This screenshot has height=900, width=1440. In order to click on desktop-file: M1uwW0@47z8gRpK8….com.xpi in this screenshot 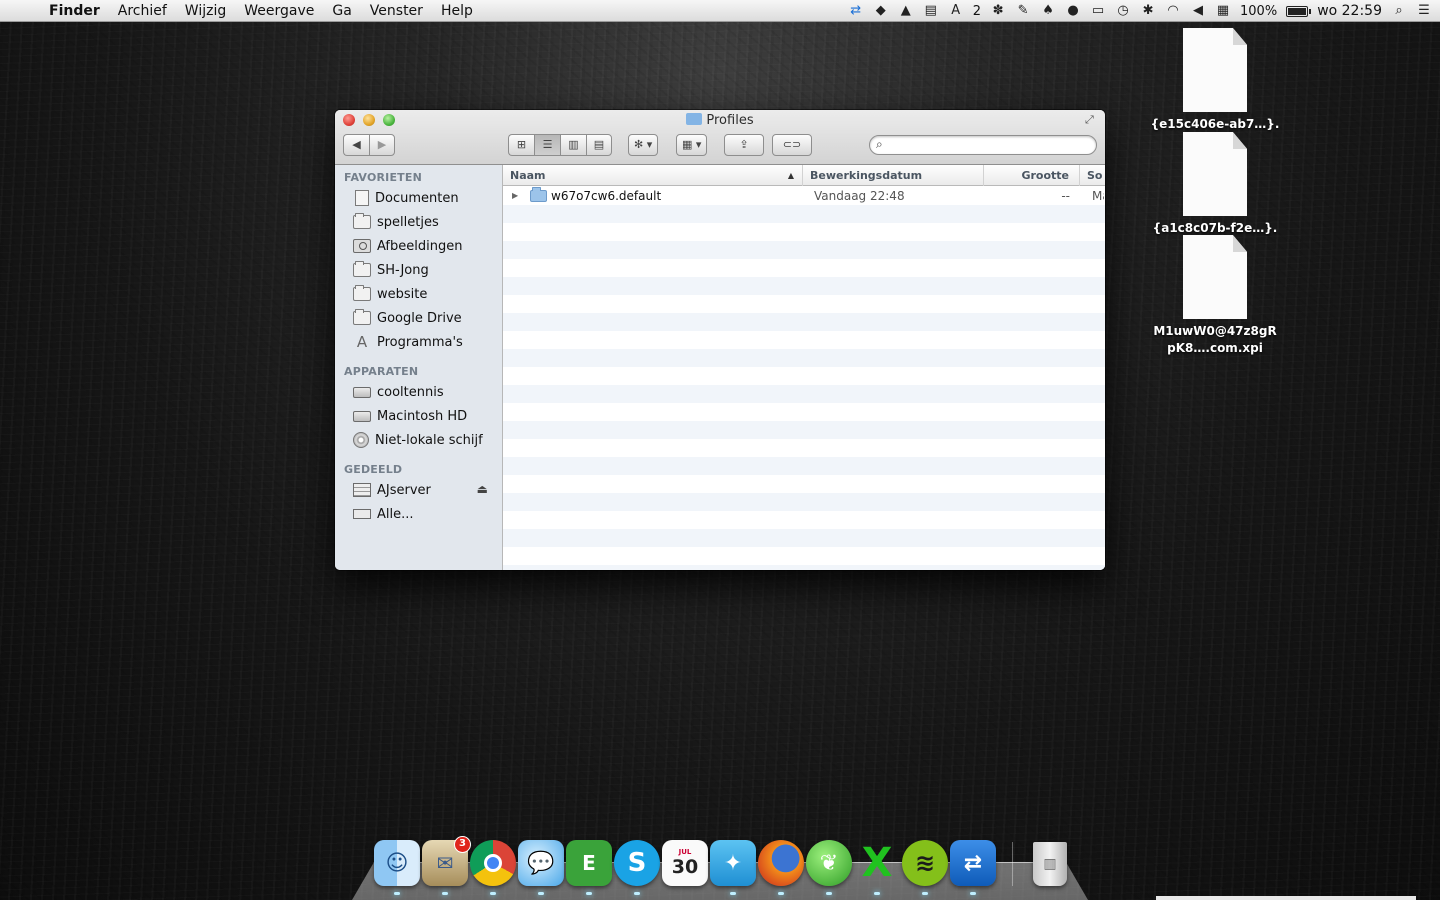, I will do `click(1215, 296)`.